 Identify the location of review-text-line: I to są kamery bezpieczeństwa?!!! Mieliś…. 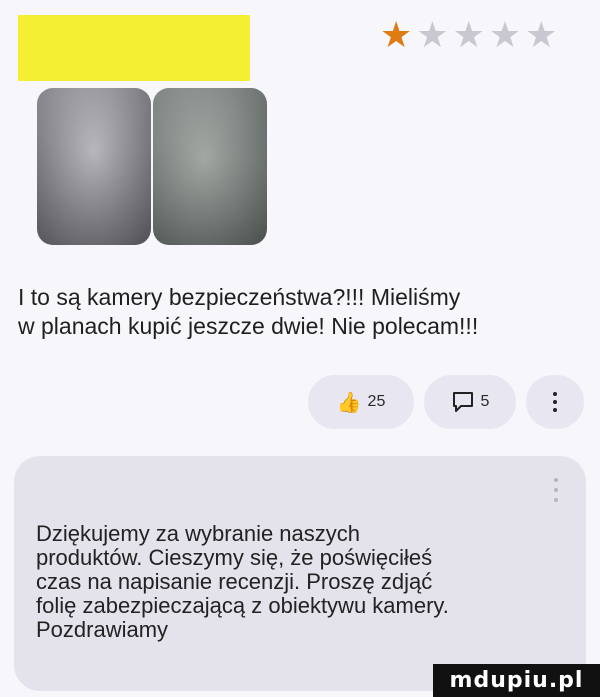
(239, 297).